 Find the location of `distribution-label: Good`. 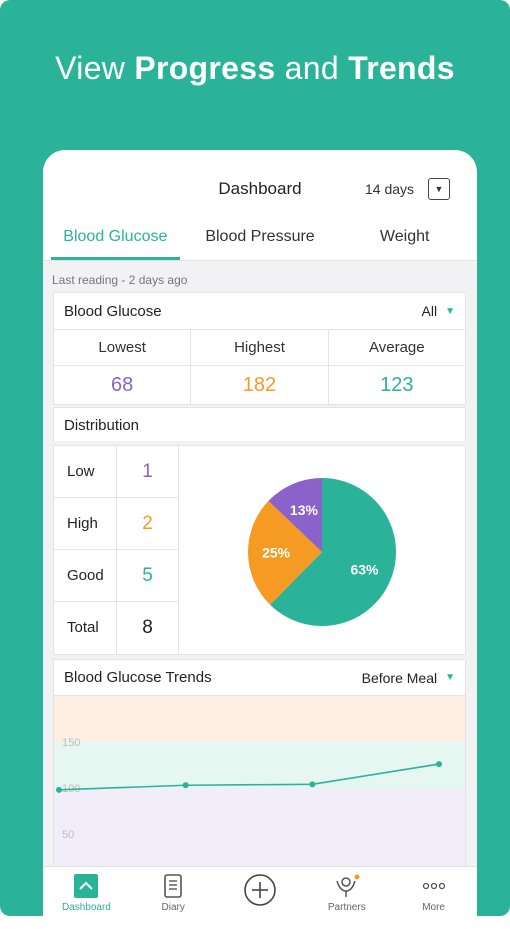

distribution-label: Good is located at coordinates (85, 575).